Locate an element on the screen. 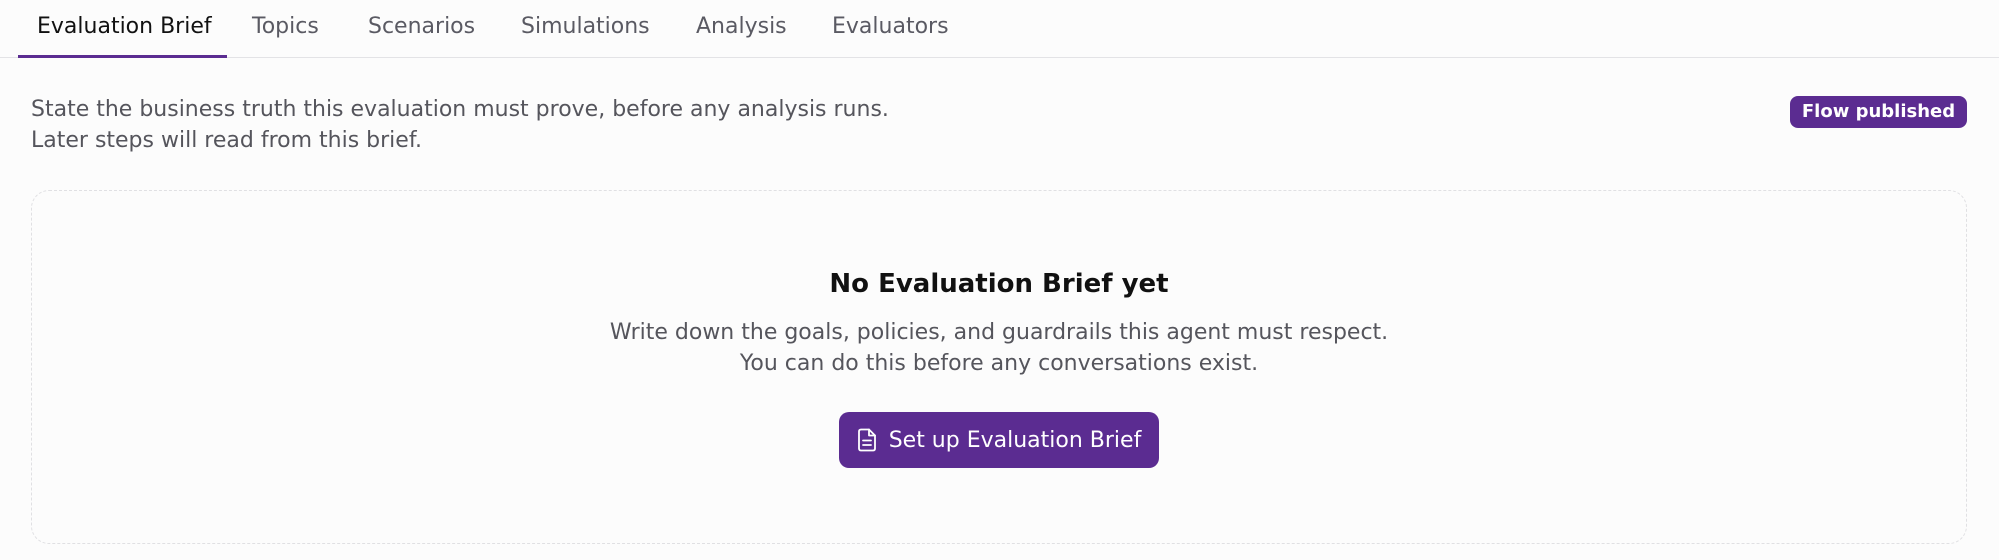 The height and width of the screenshot is (560, 1999). setup-evaluation-brief-button: Set up Evaluation Brief is located at coordinates (999, 440).